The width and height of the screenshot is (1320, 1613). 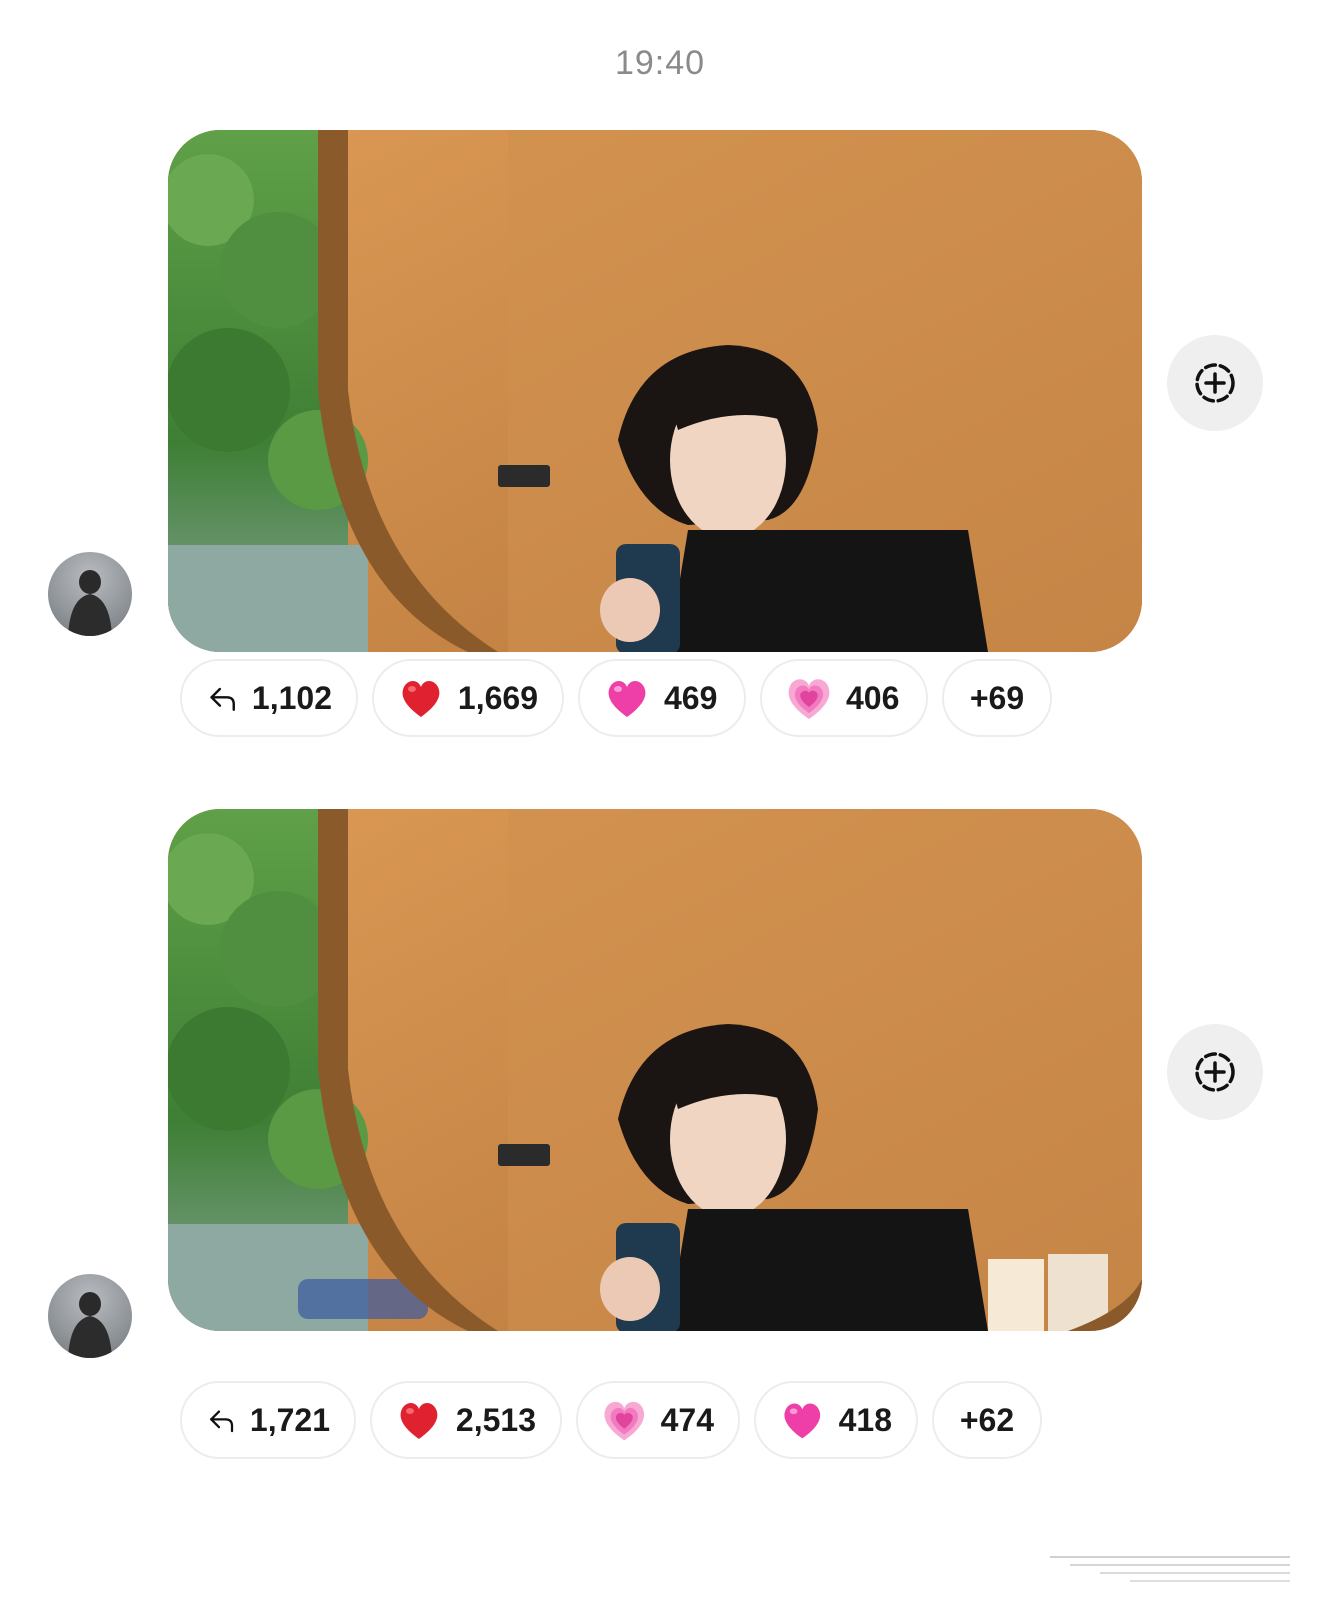 I want to click on reaction-pill: 418, so click(x=836, y=1420).